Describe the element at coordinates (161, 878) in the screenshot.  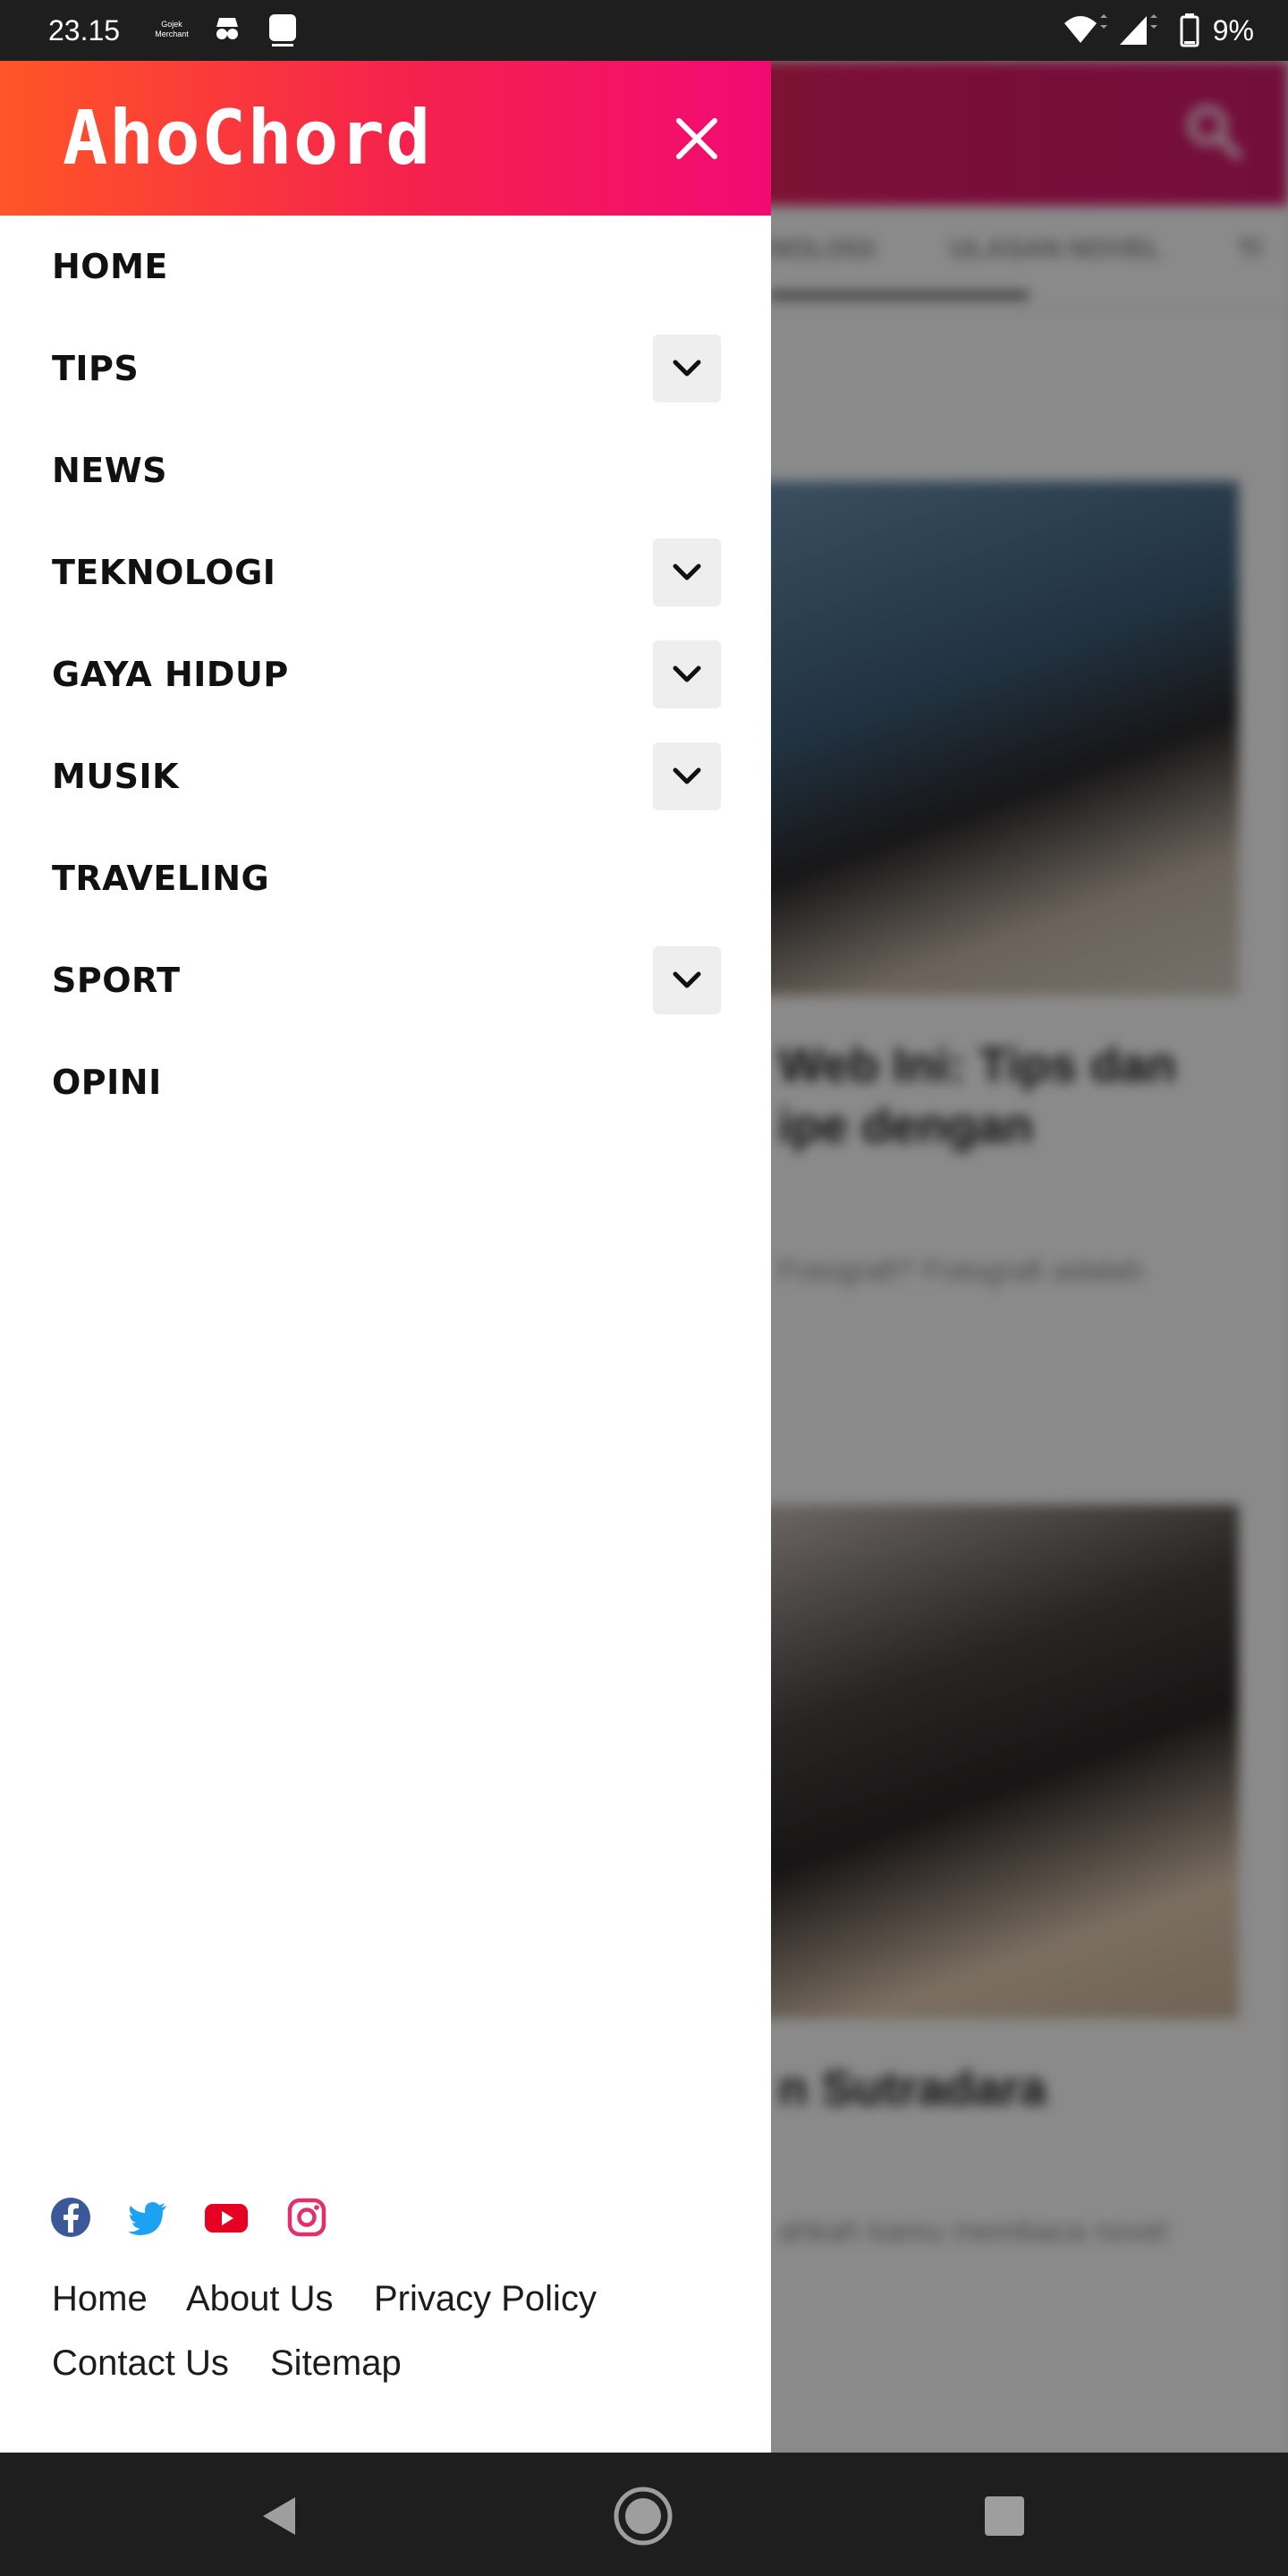
I see `menu-item-label: TRAVELING` at that location.